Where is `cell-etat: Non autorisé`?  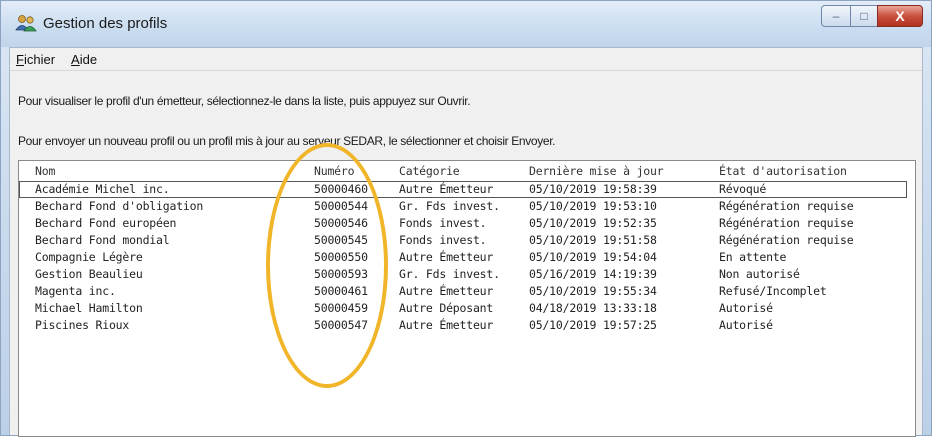 cell-etat: Non autorisé is located at coordinates (759, 274).